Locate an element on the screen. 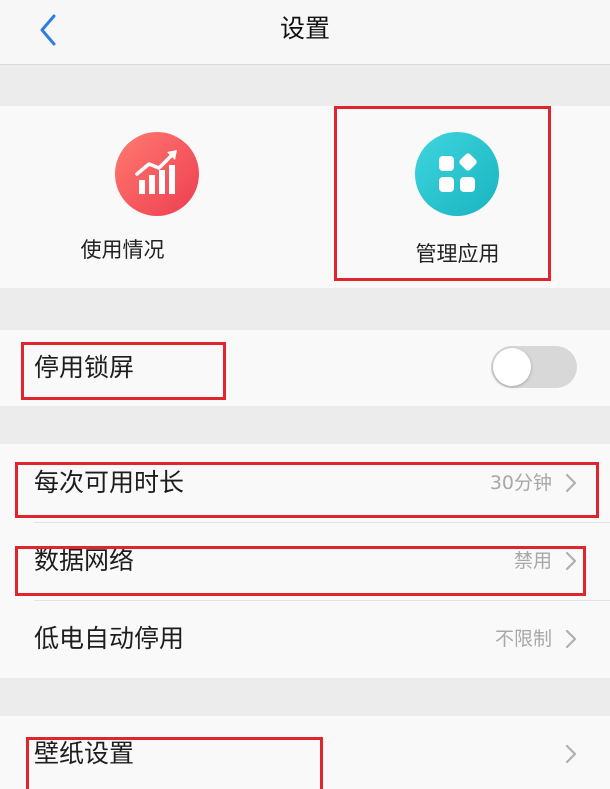 The height and width of the screenshot is (789, 610). wallpaper-panel: 壁纸设置 is located at coordinates (305, 752).